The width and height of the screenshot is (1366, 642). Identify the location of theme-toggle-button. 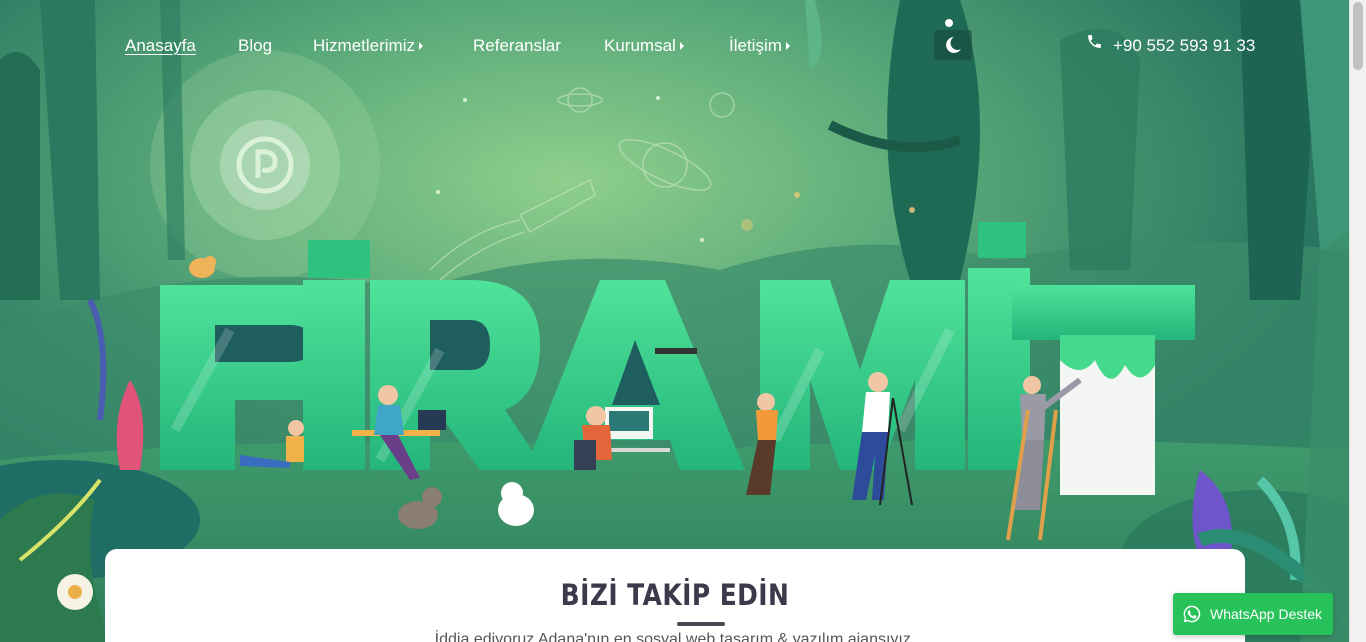
(953, 45).